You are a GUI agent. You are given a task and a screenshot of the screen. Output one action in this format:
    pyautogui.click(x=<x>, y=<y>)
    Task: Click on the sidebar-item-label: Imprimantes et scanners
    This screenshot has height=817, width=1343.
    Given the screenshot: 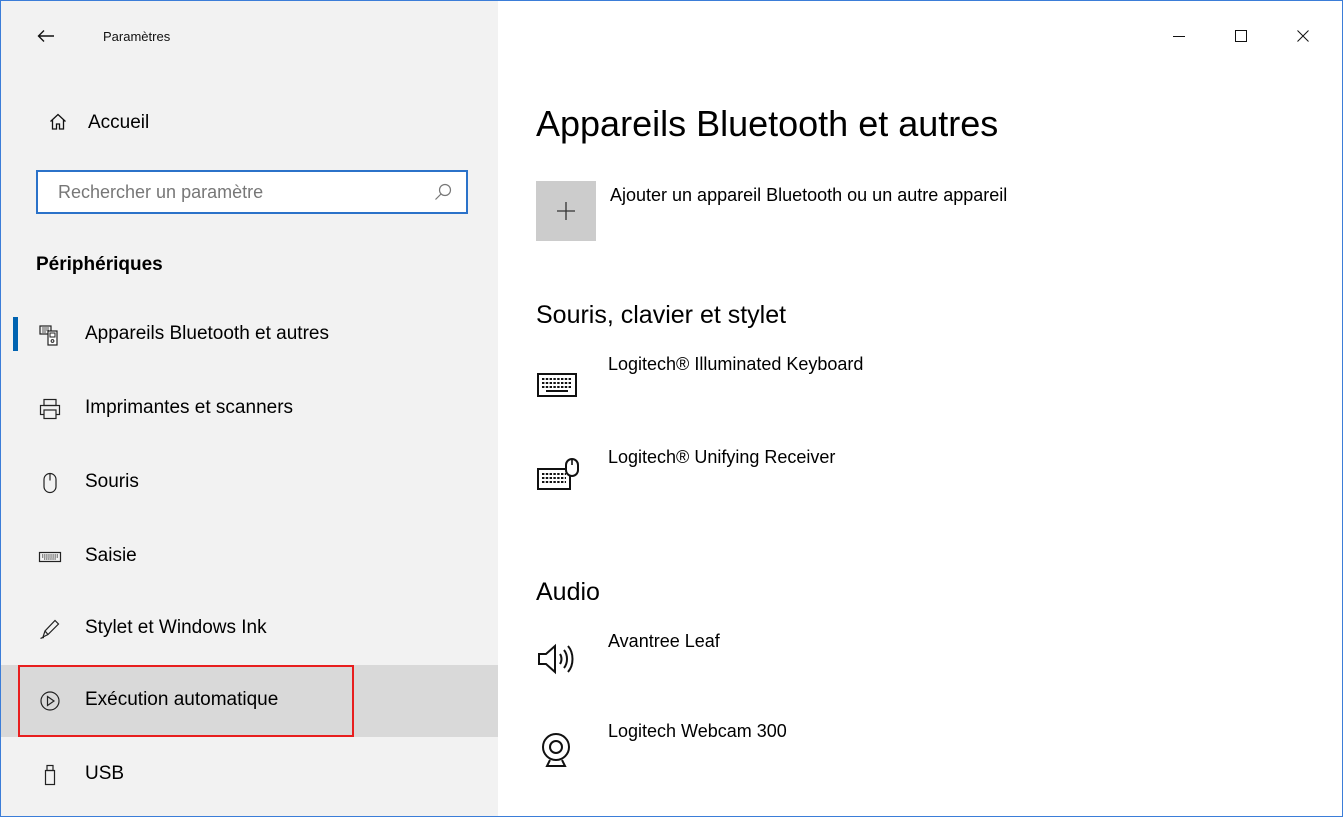 What is the action you would take?
    pyautogui.click(x=189, y=407)
    